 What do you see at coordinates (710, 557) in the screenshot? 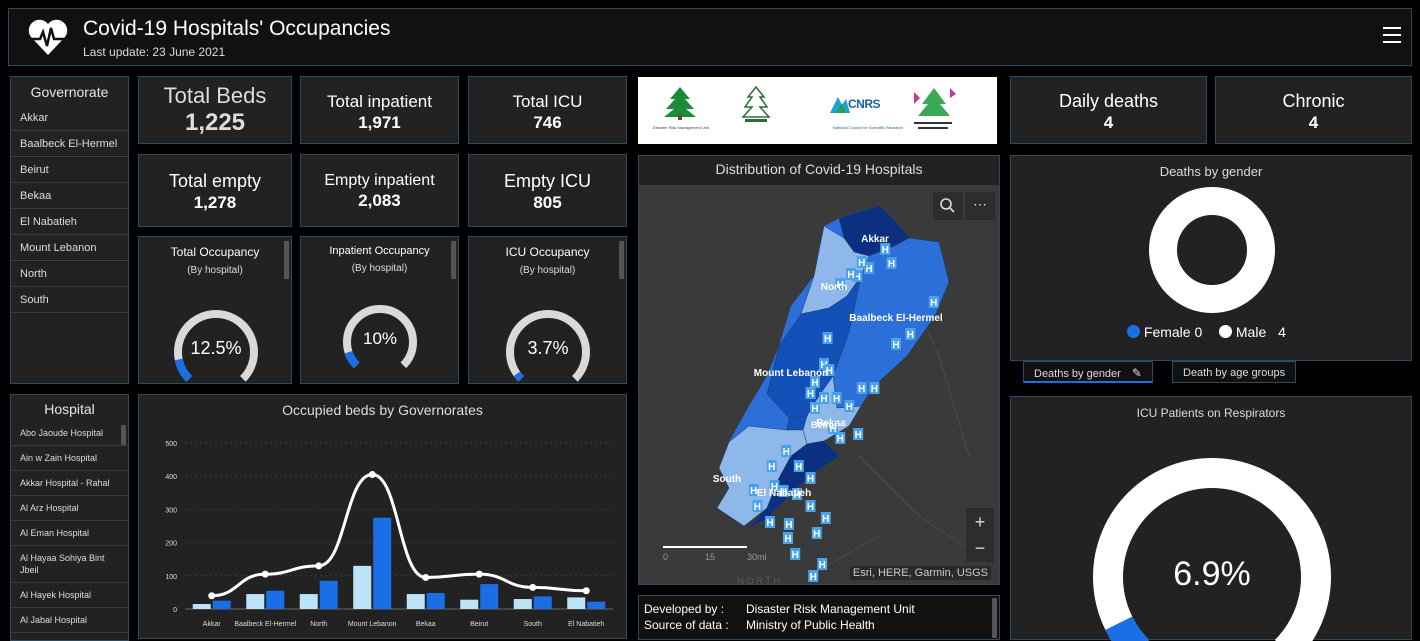
I see `map-scale-label: 15` at bounding box center [710, 557].